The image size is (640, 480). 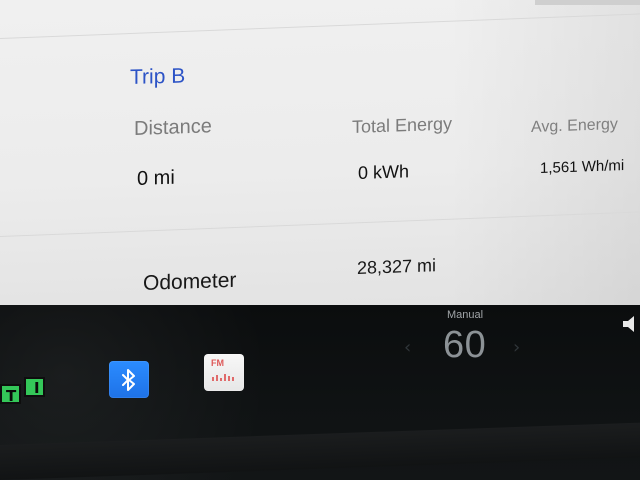 What do you see at coordinates (574, 125) in the screenshot?
I see `avg-energy-label: Avg. Energy` at bounding box center [574, 125].